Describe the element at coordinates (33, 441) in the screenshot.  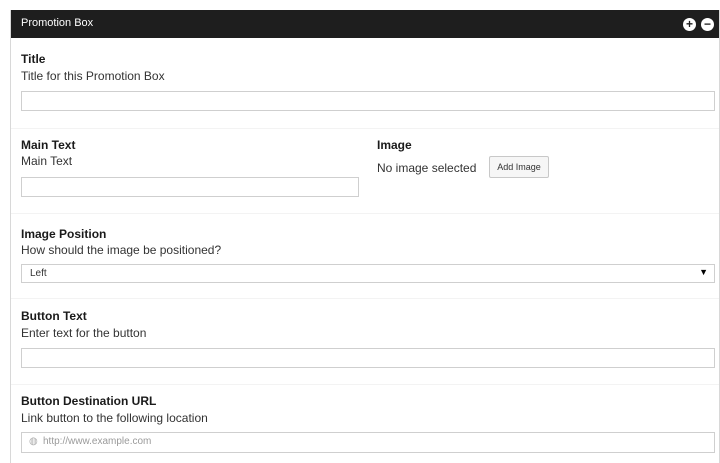
I see `globe-icon: ◍` at that location.